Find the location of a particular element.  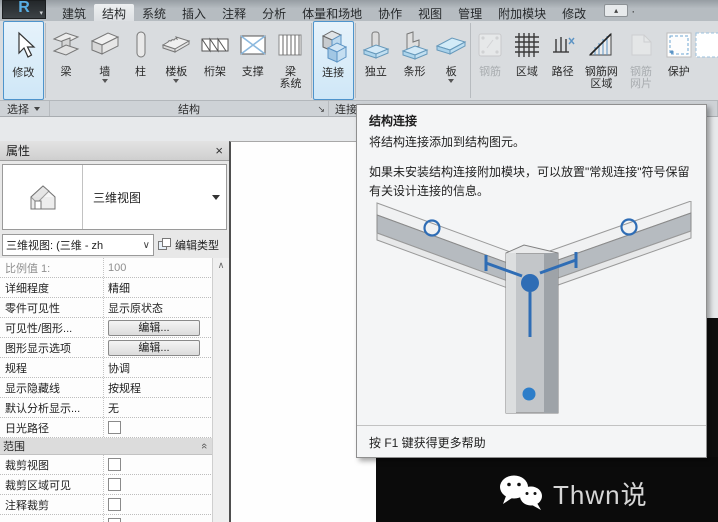

column-button: 柱 is located at coordinates (140, 60).